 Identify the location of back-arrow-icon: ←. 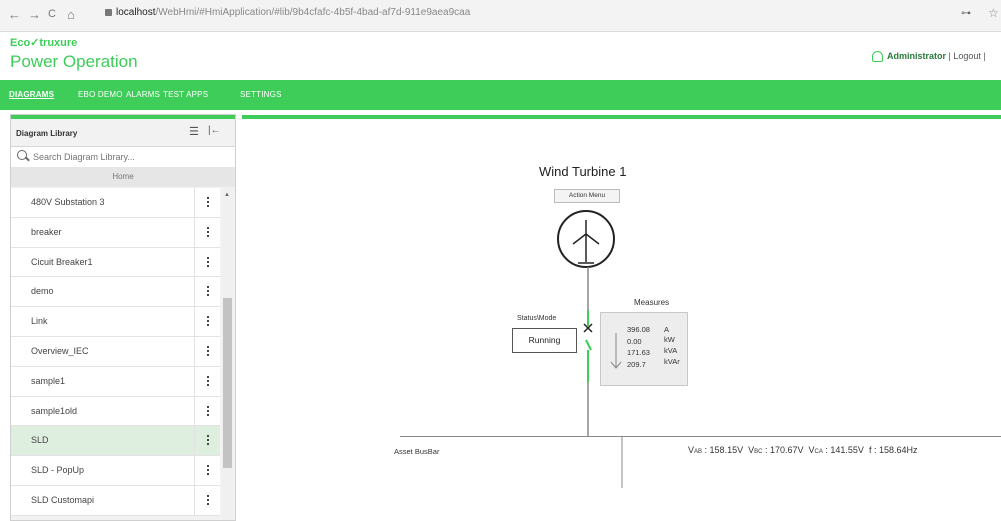
(14, 14).